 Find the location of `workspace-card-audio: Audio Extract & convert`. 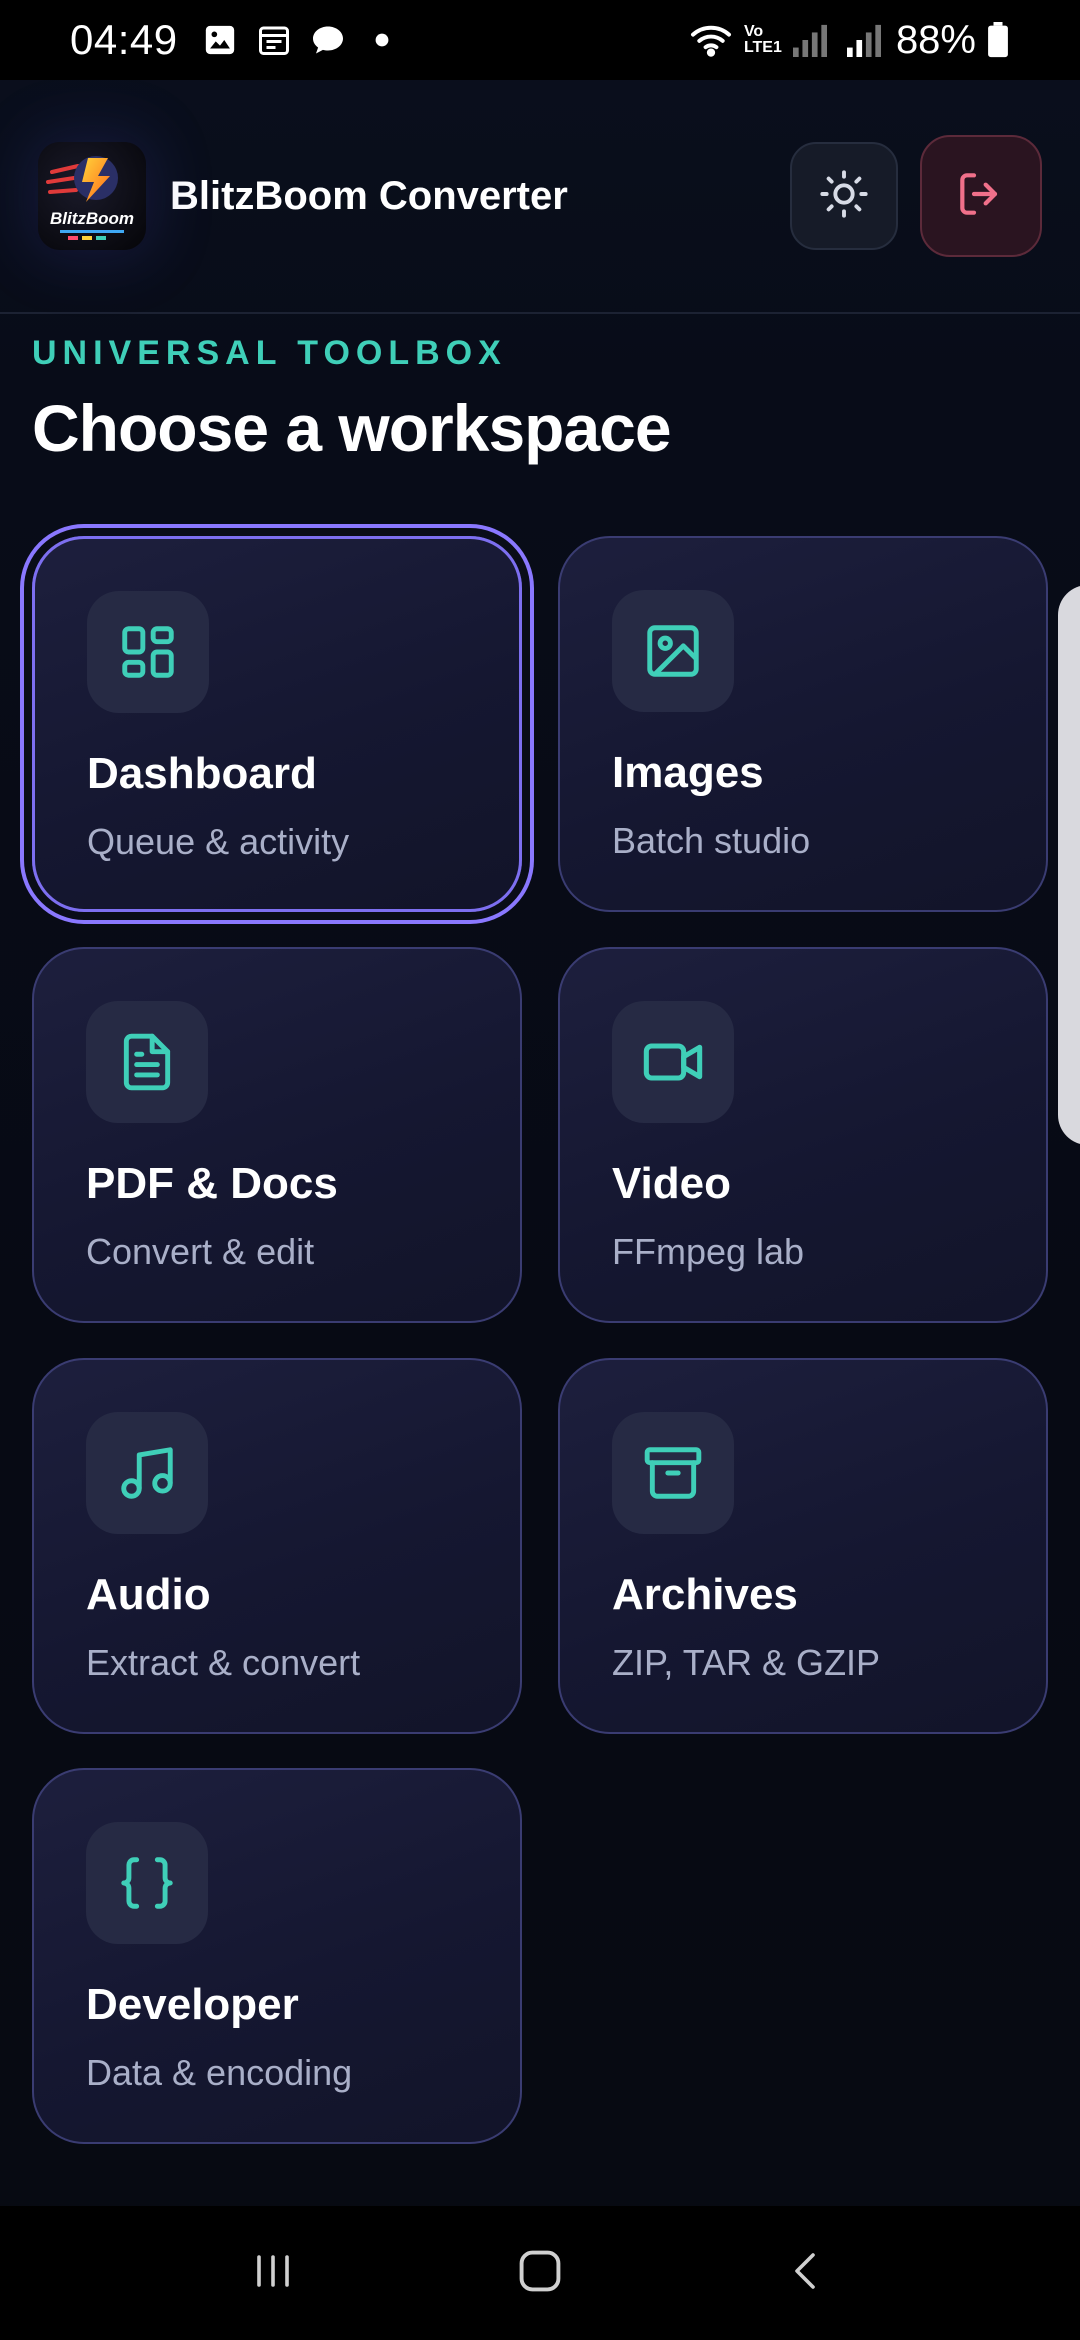

workspace-card-audio: Audio Extract & convert is located at coordinates (277, 1546).